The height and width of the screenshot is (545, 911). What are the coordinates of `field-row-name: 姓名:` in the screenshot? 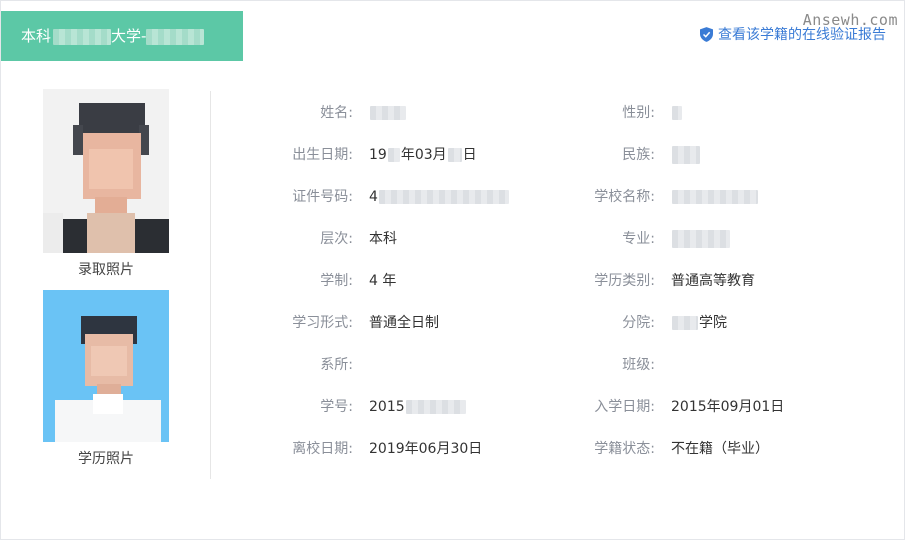 It's located at (361, 113).